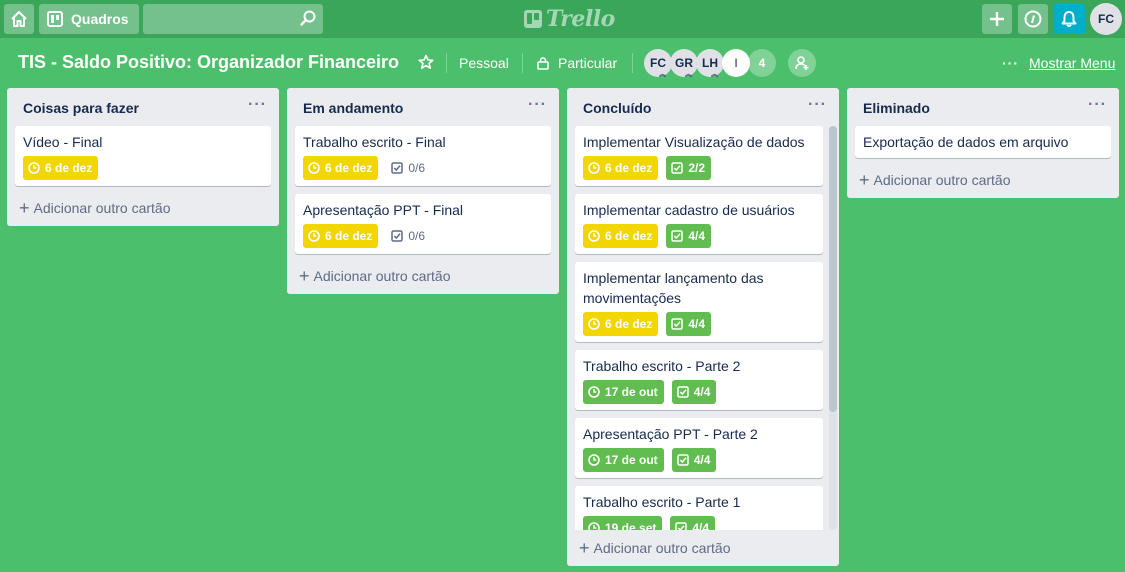 Image resolution: width=1125 pixels, height=572 pixels. What do you see at coordinates (81, 108) in the screenshot?
I see `list-title: Coisas para fazer` at bounding box center [81, 108].